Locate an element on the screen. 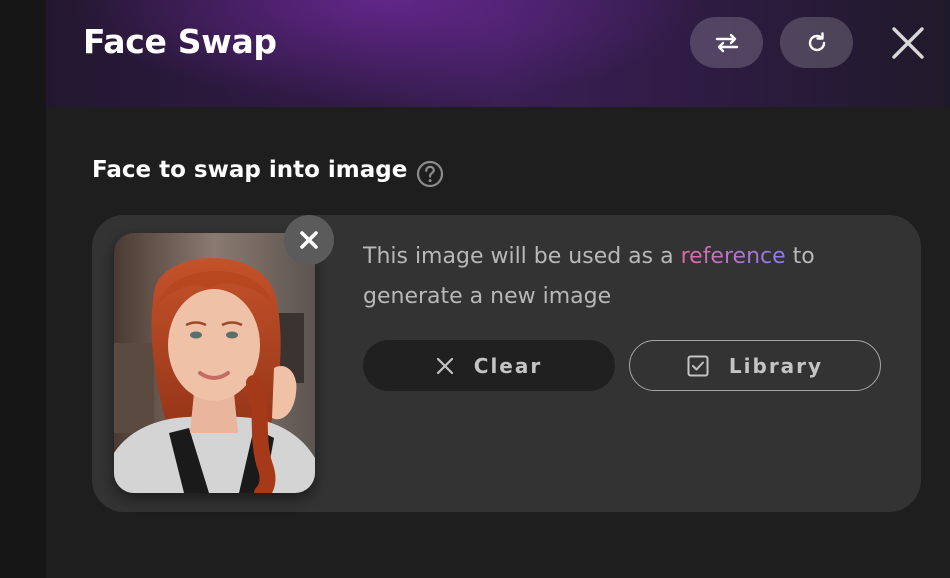 The height and width of the screenshot is (578, 950). refresh-icon is located at coordinates (816, 41).